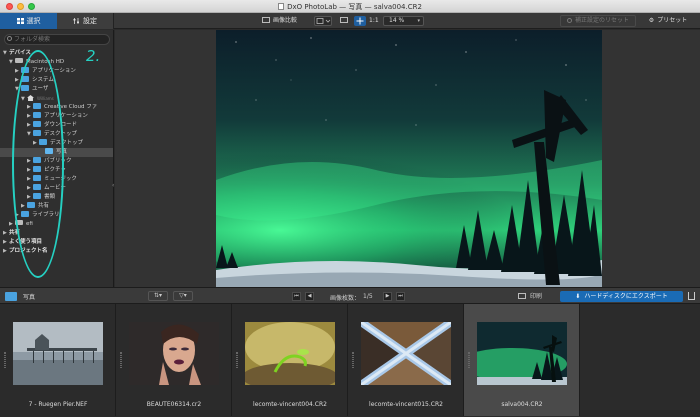  I want to click on print-button: 印刷, so click(536, 296).